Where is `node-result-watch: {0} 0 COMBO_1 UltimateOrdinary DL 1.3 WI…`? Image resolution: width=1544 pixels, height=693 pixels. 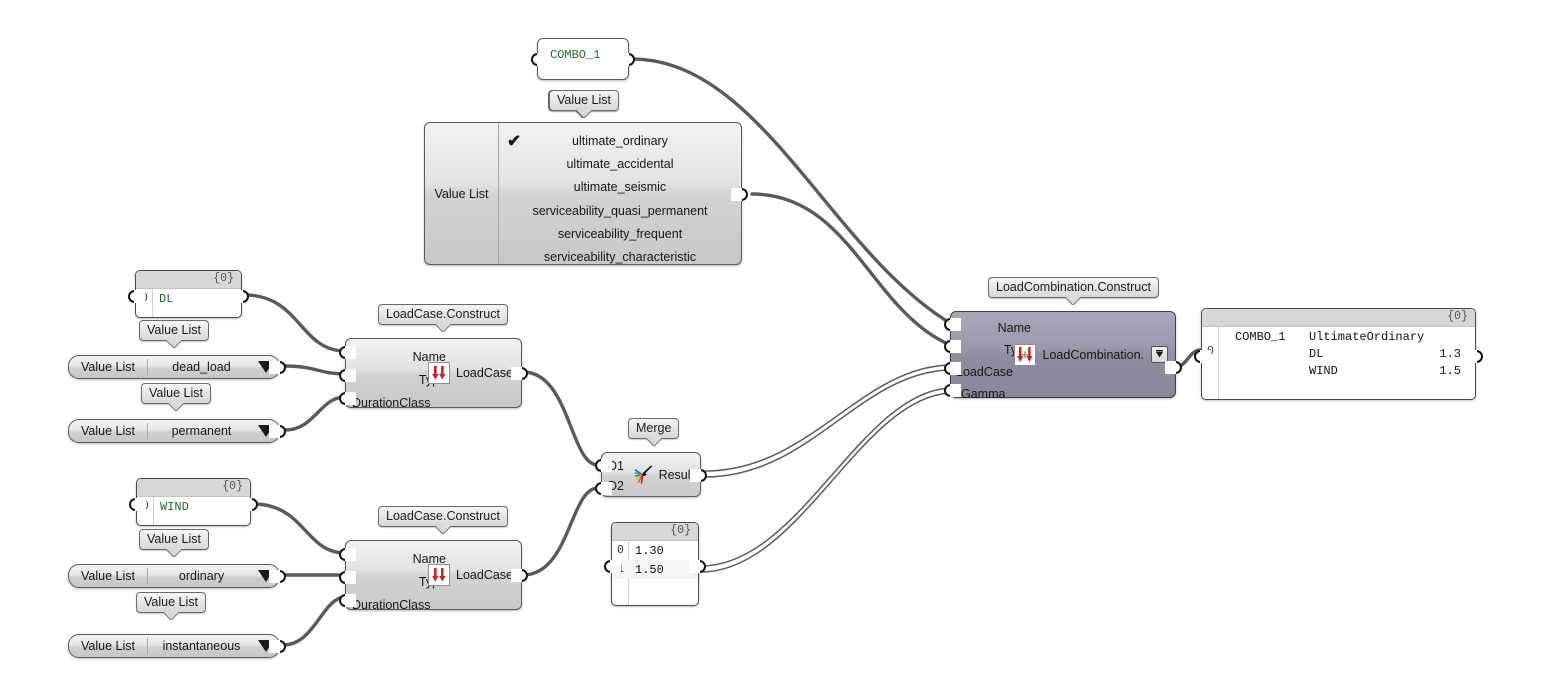
node-result-watch: {0} 0 COMBO_1 UltimateOrdinary DL 1.3 WI… is located at coordinates (1338, 354).